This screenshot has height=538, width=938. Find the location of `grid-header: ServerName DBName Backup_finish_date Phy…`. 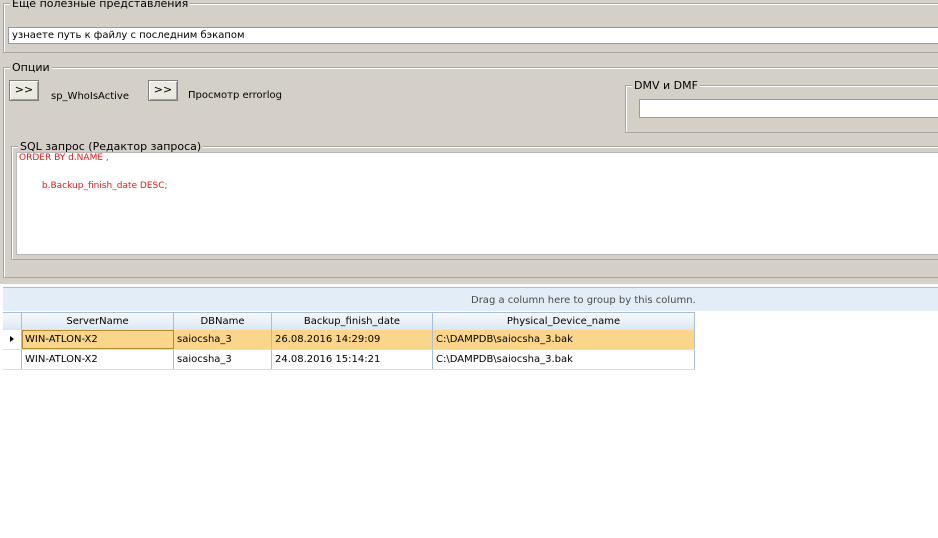

grid-header: ServerName DBName Backup_finish_date Phy… is located at coordinates (349, 321).